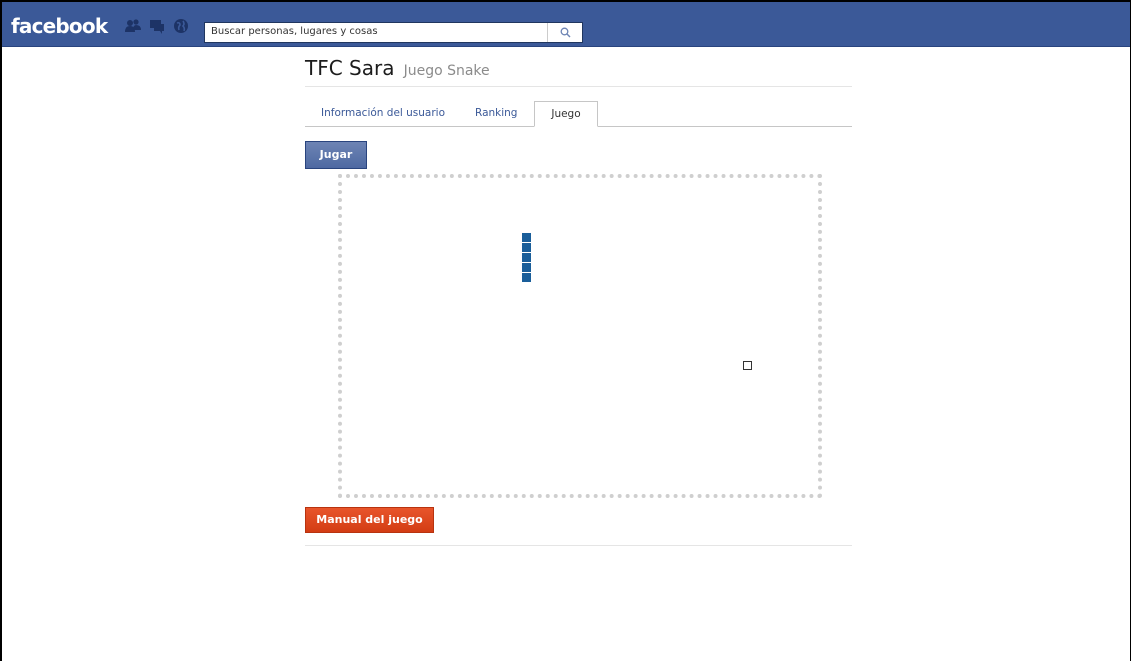  Describe the element at coordinates (133, 26) in the screenshot. I see `friends-icon` at that location.